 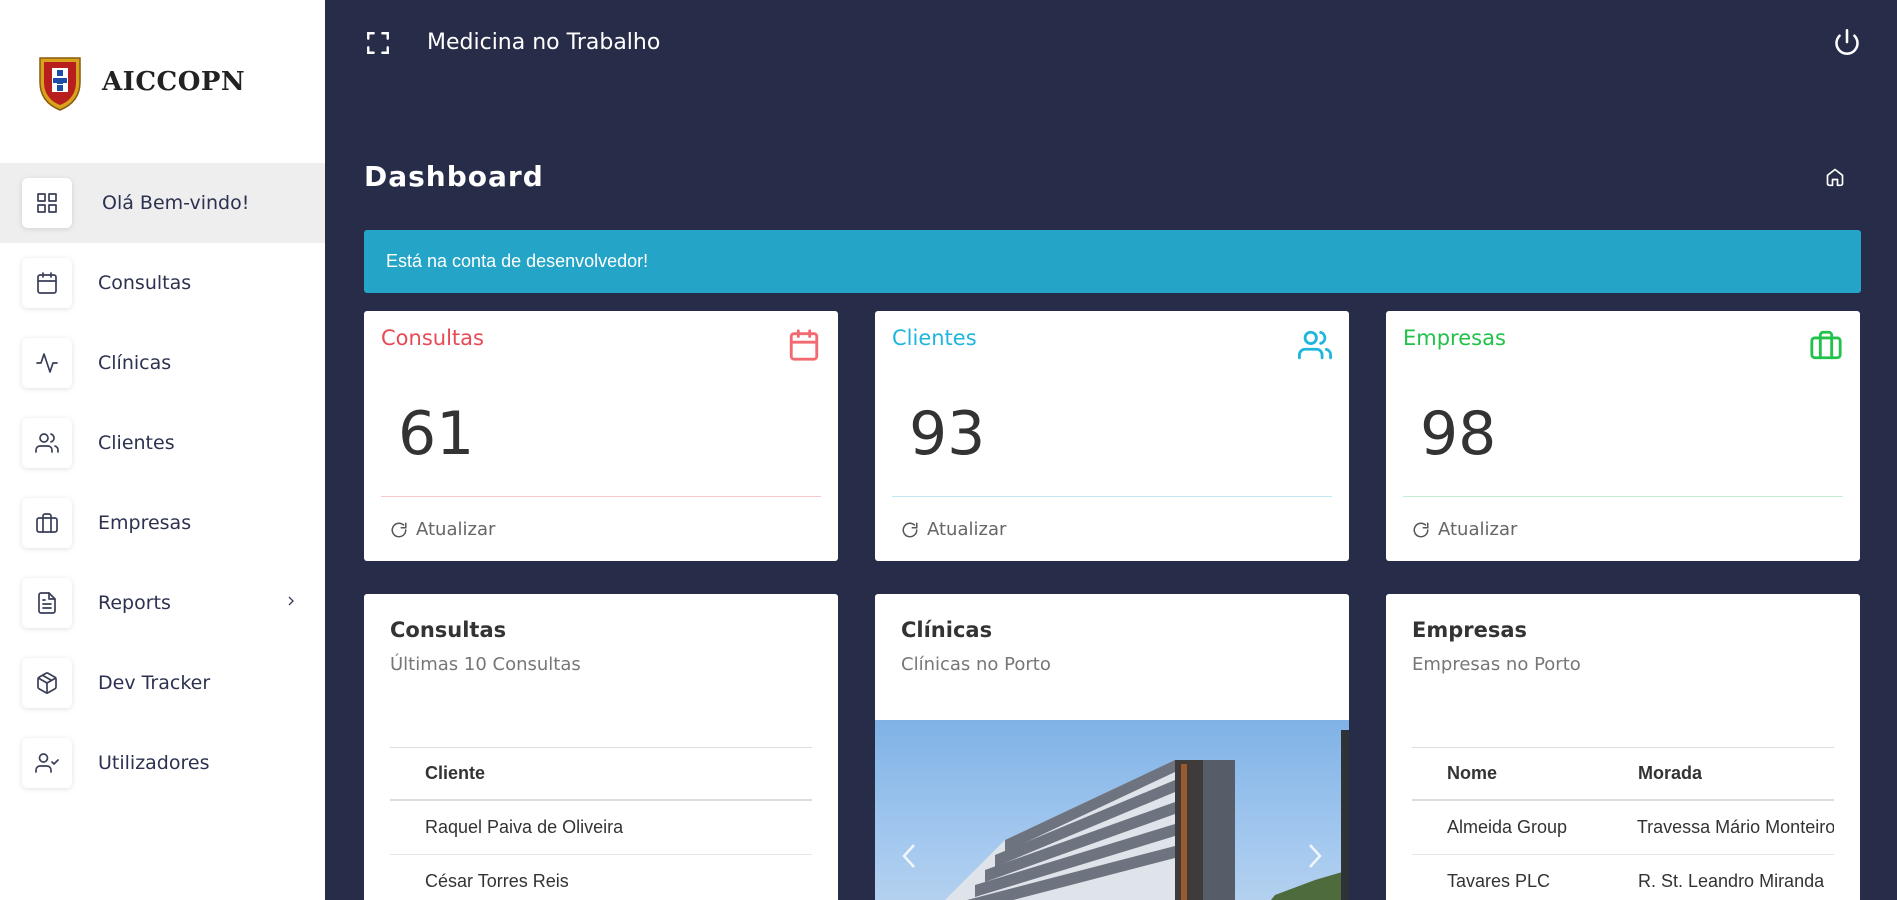 I want to click on power-icon, so click(x=1847, y=42).